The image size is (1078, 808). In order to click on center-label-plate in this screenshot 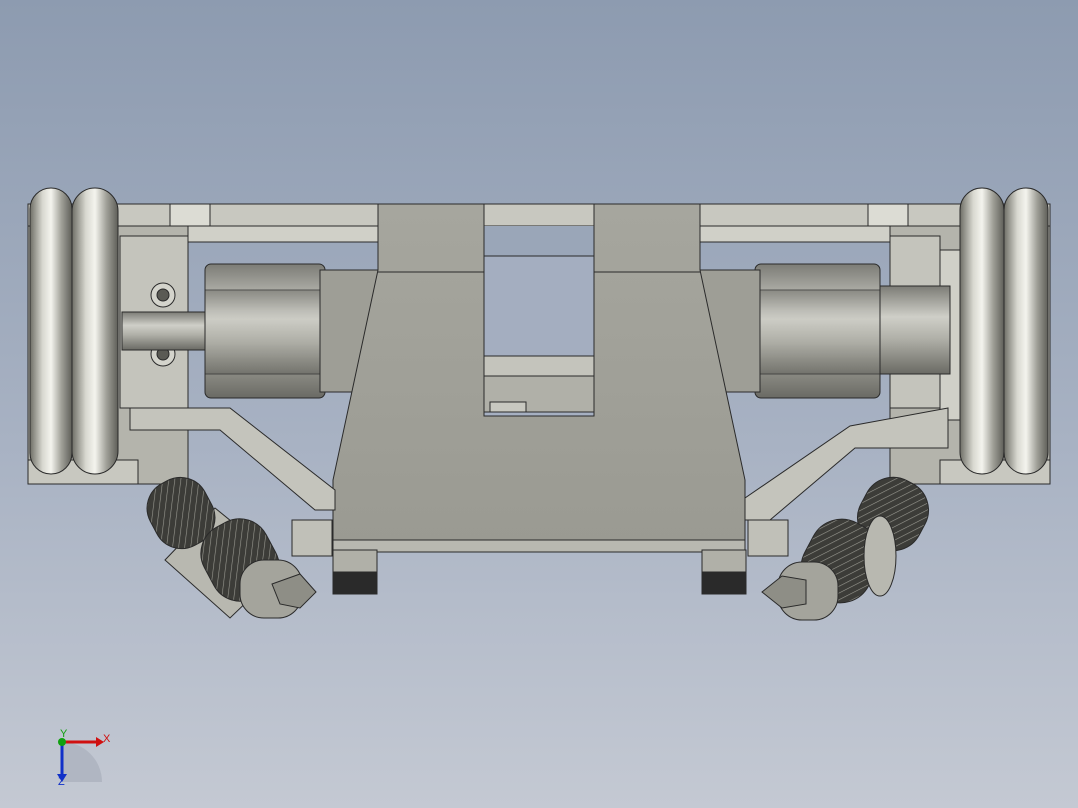, I will do `click(508, 407)`.